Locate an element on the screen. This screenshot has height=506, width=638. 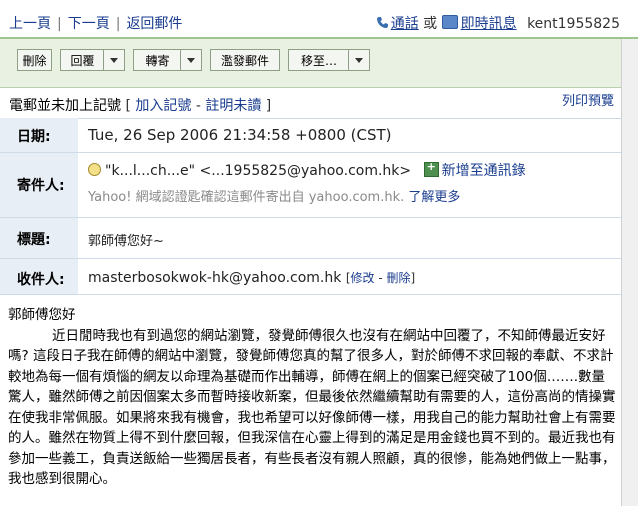
top-navigation: 上一頁 | 下一頁 | 返回郵件 通話 或 即時訊息 kent1955825 is located at coordinates (319, 19).